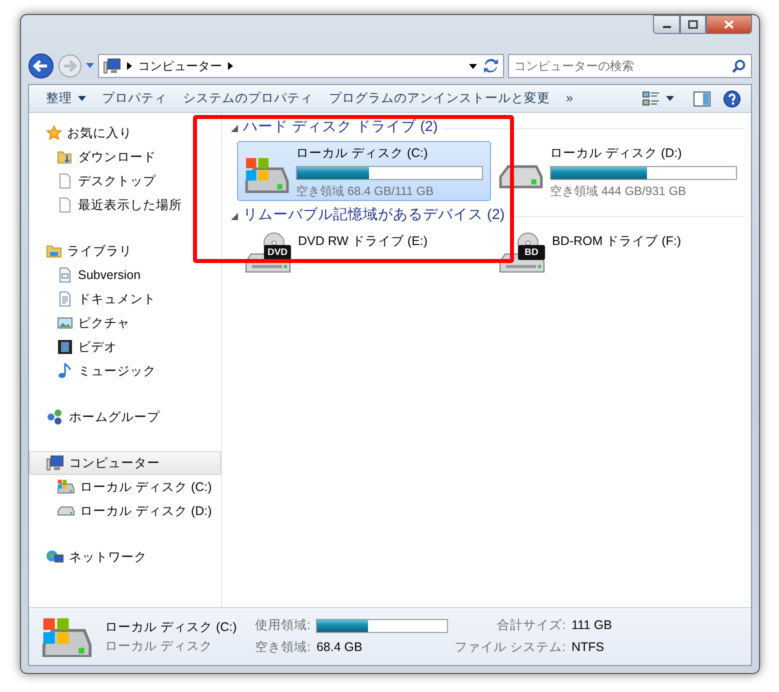 This screenshot has height=692, width=779. What do you see at coordinates (55, 557) in the screenshot?
I see `network-icon` at bounding box center [55, 557].